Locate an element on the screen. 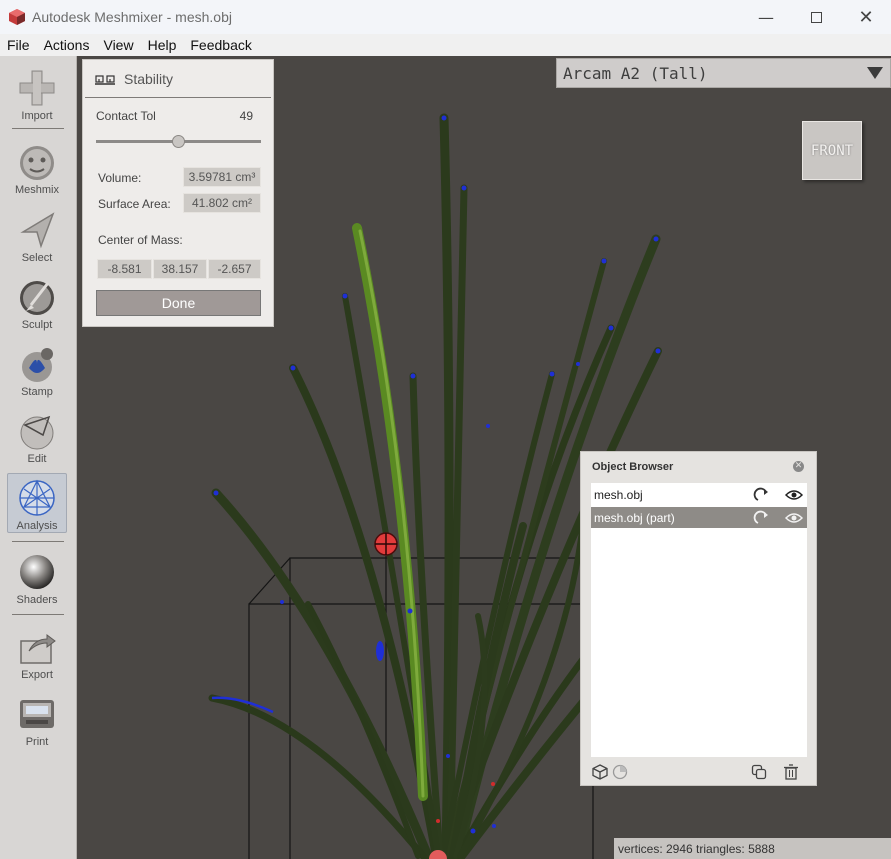 Image resolution: width=891 pixels, height=859 pixels. contact-tol-slider-handle is located at coordinates (178, 141).